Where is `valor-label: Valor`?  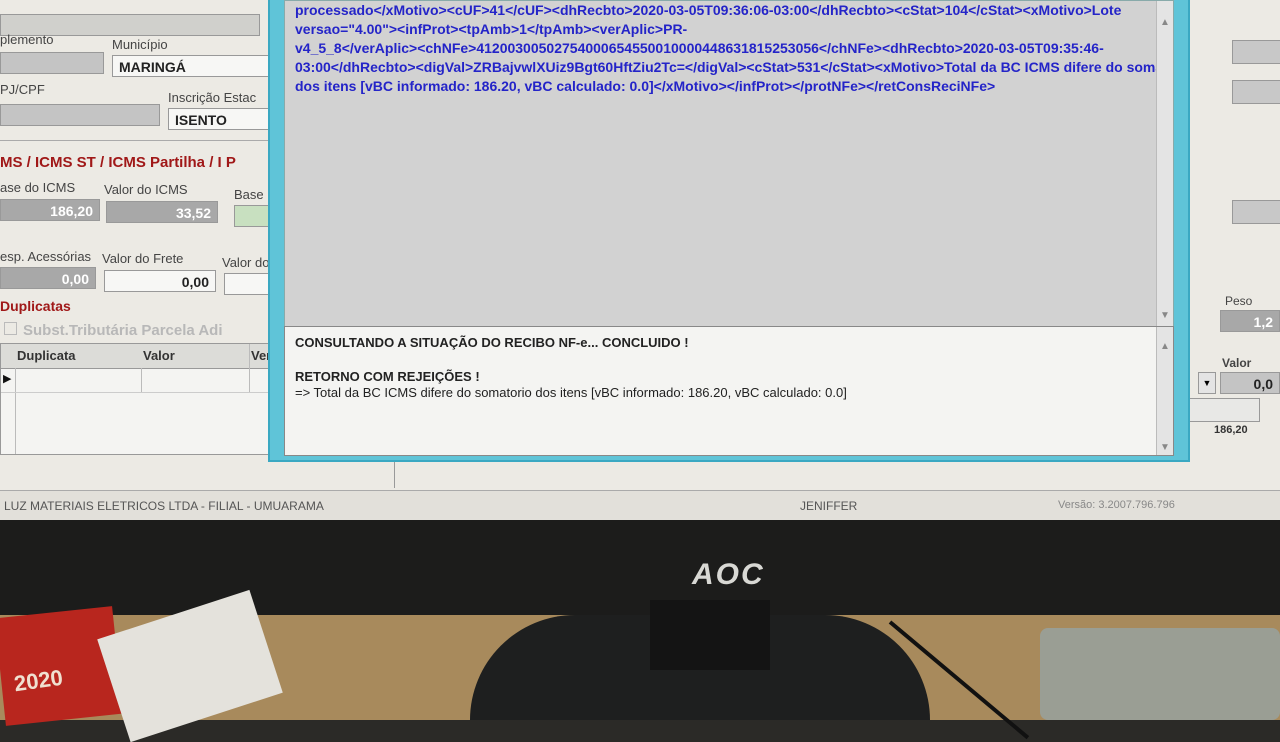 valor-label: Valor is located at coordinates (1237, 363).